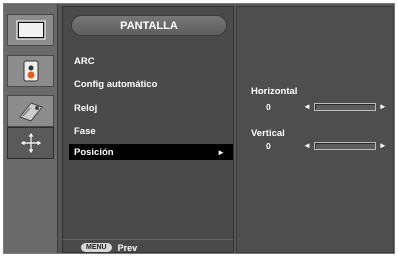 The image size is (398, 257). I want to click on menu-title: PANTALLA, so click(149, 25).